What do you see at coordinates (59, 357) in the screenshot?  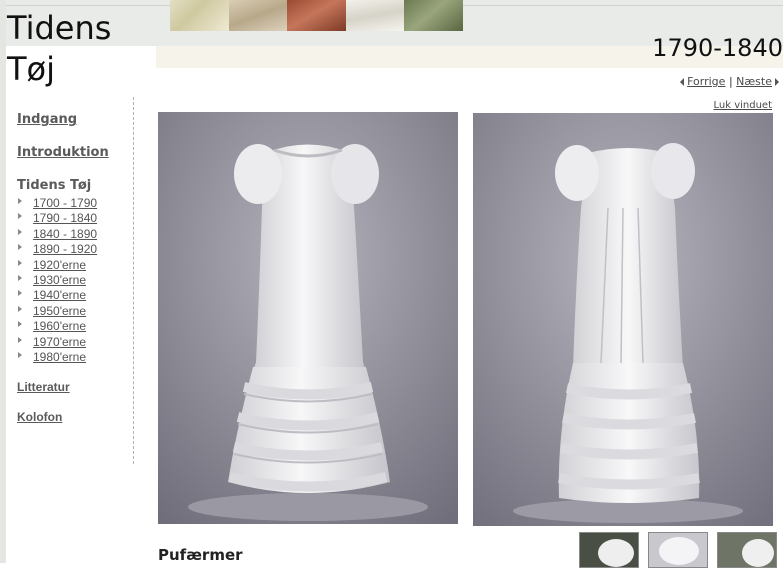 I see `period-link: 1980'erne` at bounding box center [59, 357].